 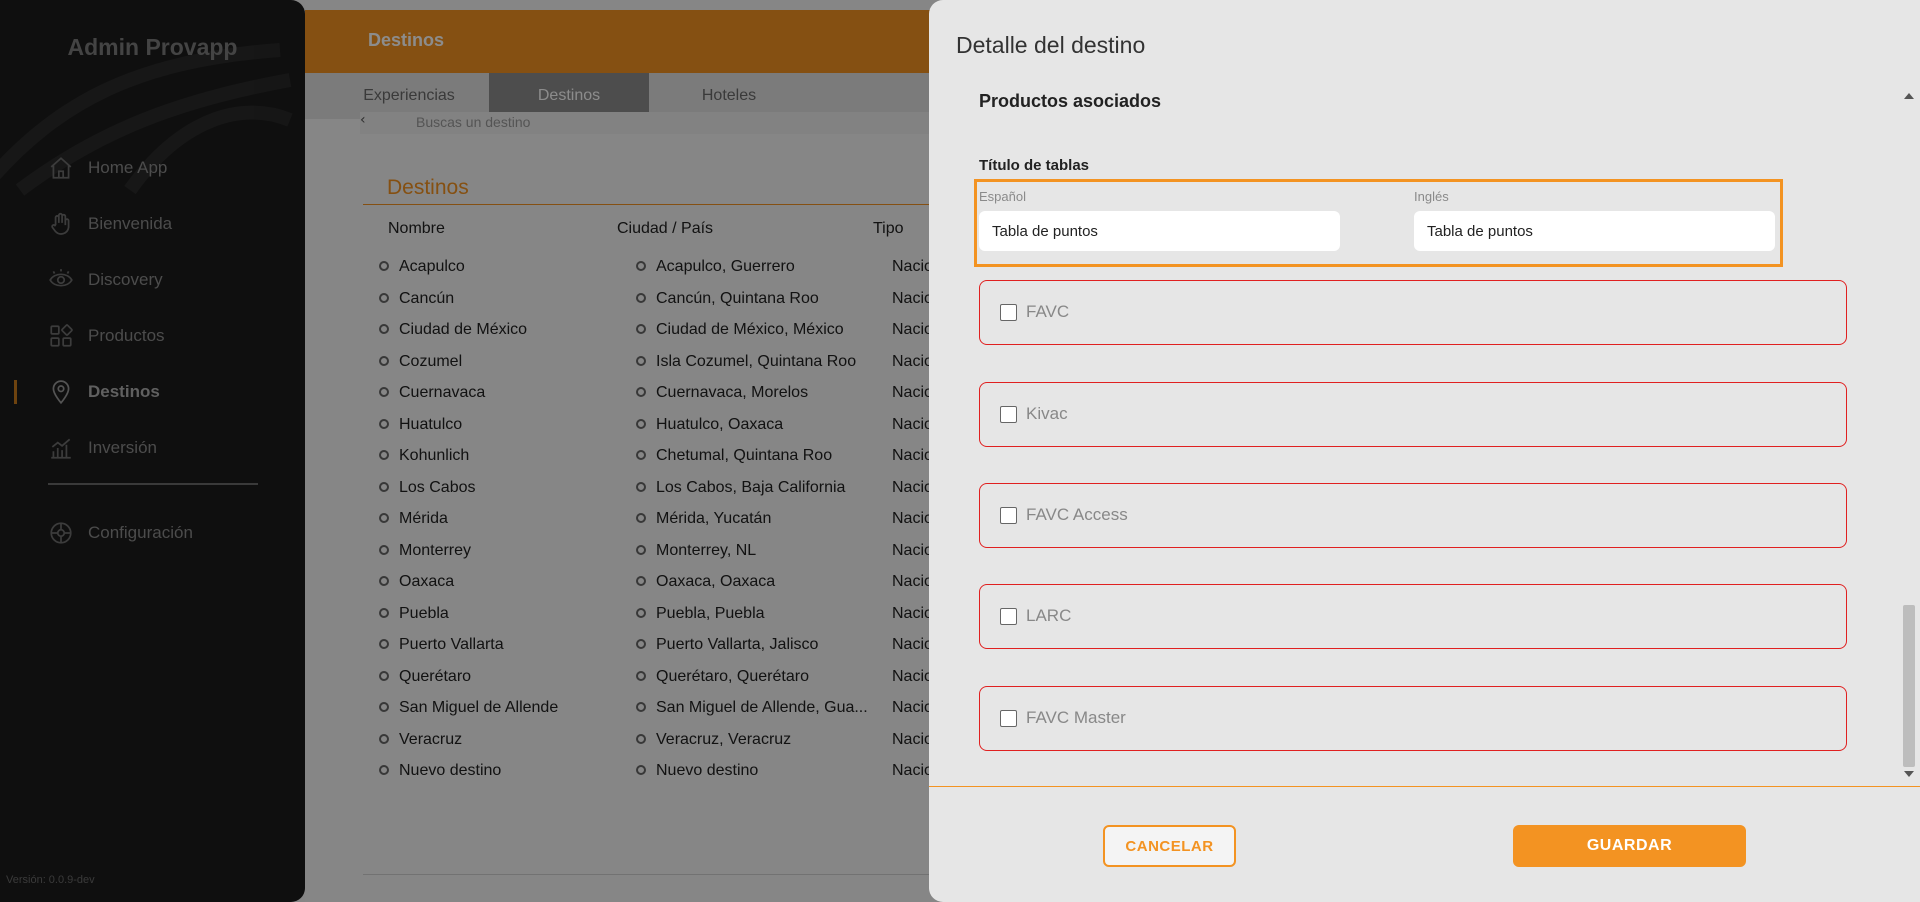 I want to click on destination-city: Acapulco, Guerrero, so click(x=725, y=266).